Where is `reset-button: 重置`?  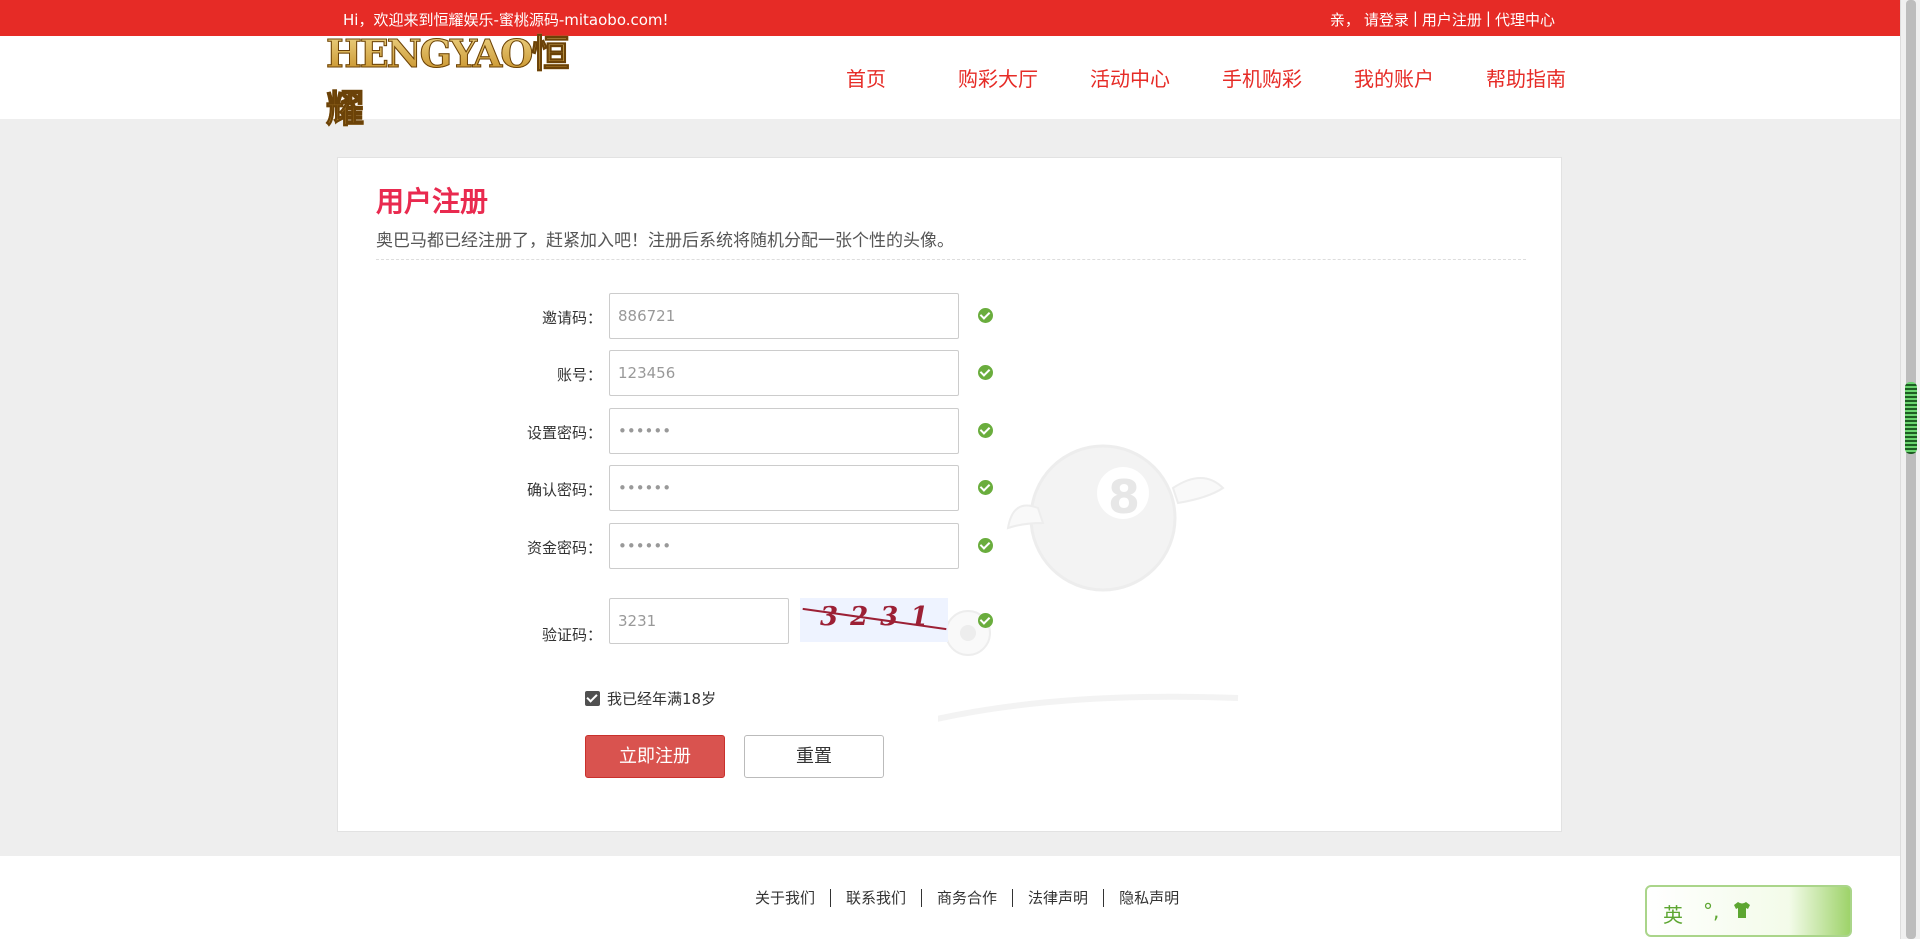 reset-button: 重置 is located at coordinates (814, 756).